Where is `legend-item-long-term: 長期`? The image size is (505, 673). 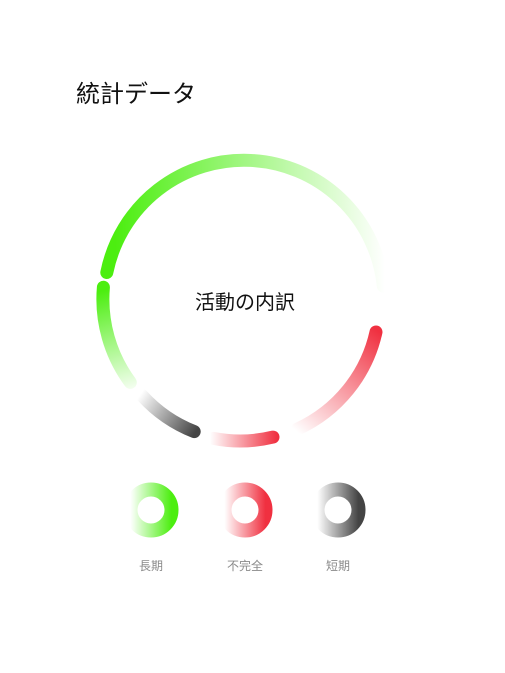 legend-item-long-term: 長期 is located at coordinates (151, 530).